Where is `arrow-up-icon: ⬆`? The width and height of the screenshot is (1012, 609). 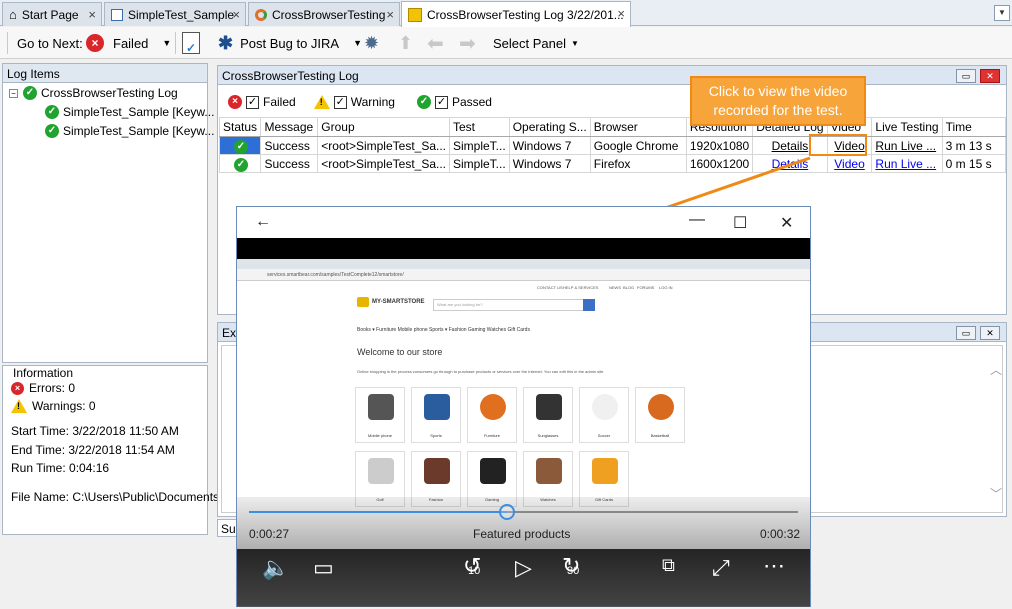 arrow-up-icon: ⬆ is located at coordinates (406, 42).